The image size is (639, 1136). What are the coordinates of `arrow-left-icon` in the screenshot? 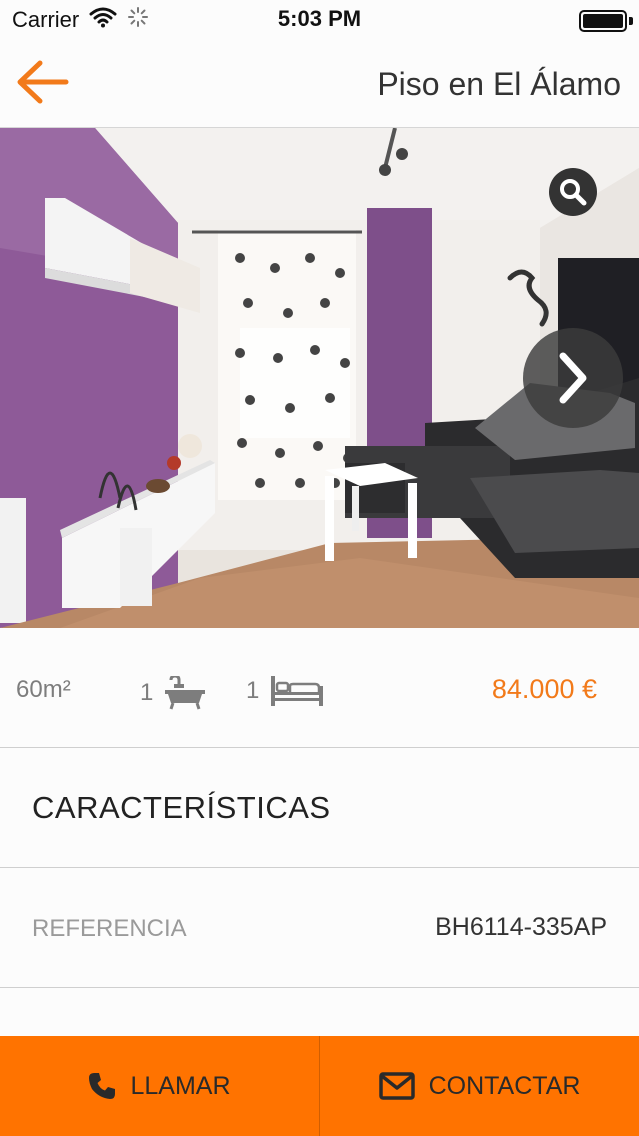 It's located at (43, 82).